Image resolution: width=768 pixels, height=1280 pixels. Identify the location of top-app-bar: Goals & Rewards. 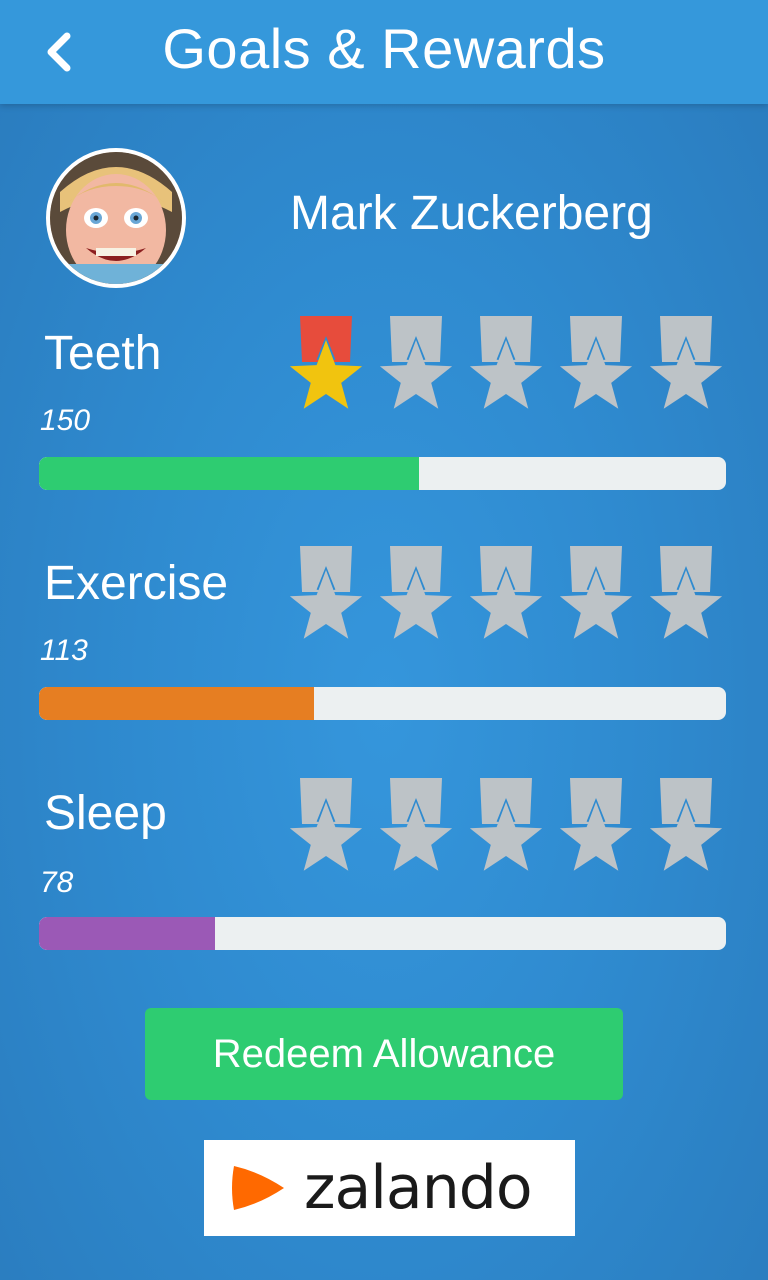
(384, 52).